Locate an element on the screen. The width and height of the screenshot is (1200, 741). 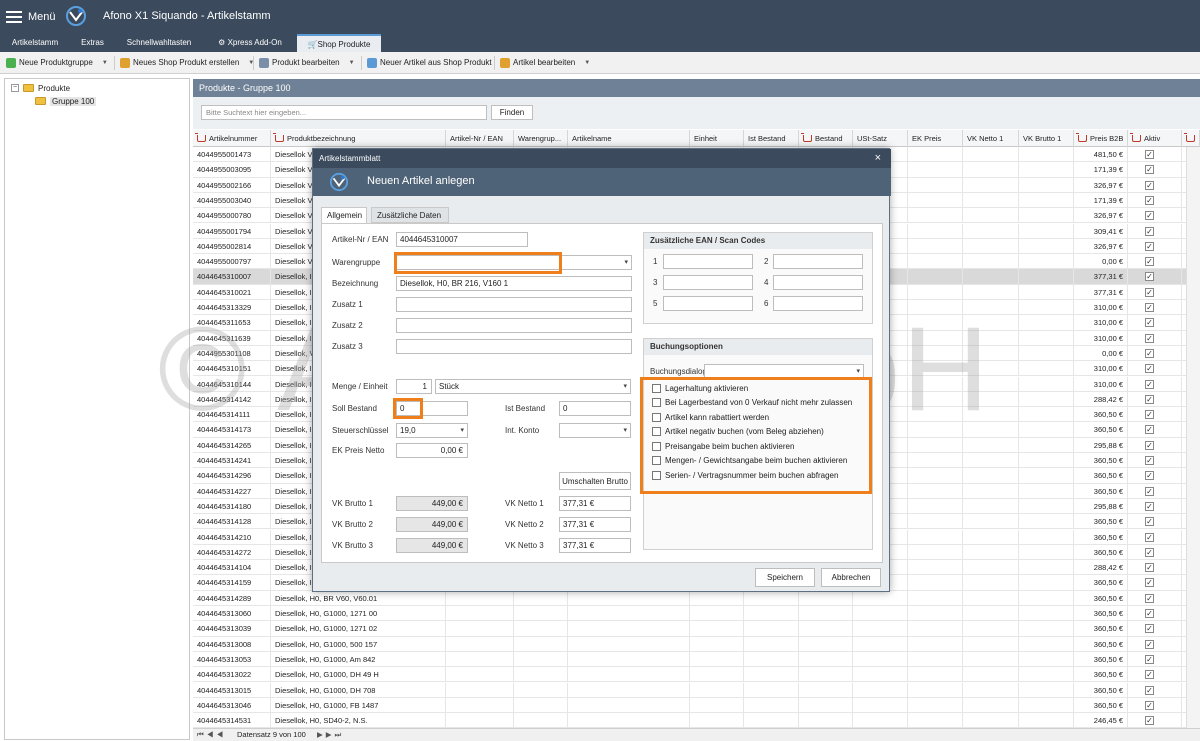
tab-xpress-addon: ⚙ Xpress Add-On is located at coordinates (250, 43).